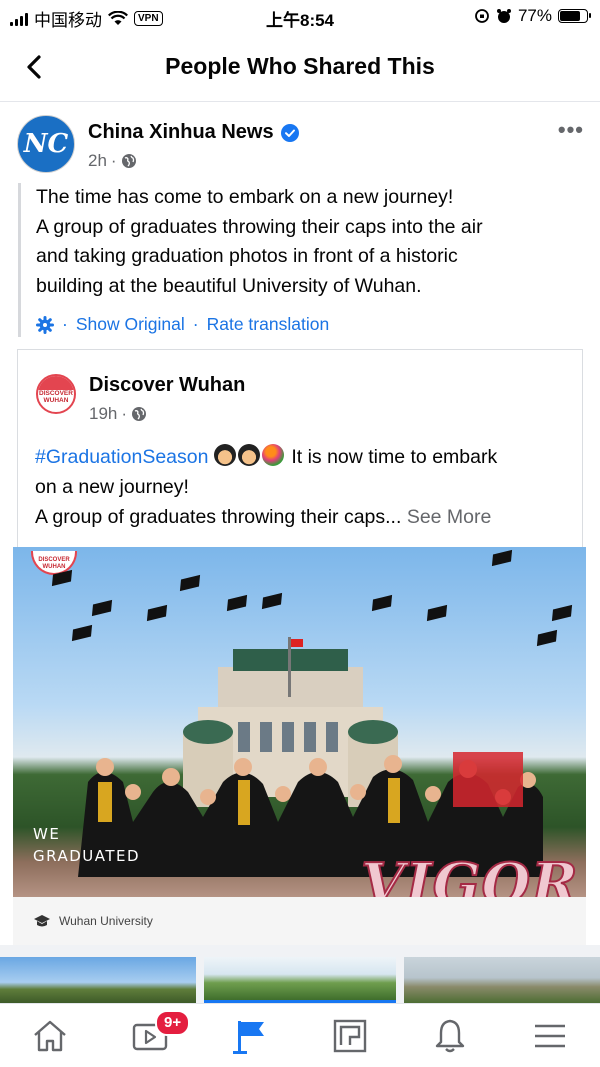  Describe the element at coordinates (103, 414) in the screenshot. I see `shared-post-time: 19h` at that location.